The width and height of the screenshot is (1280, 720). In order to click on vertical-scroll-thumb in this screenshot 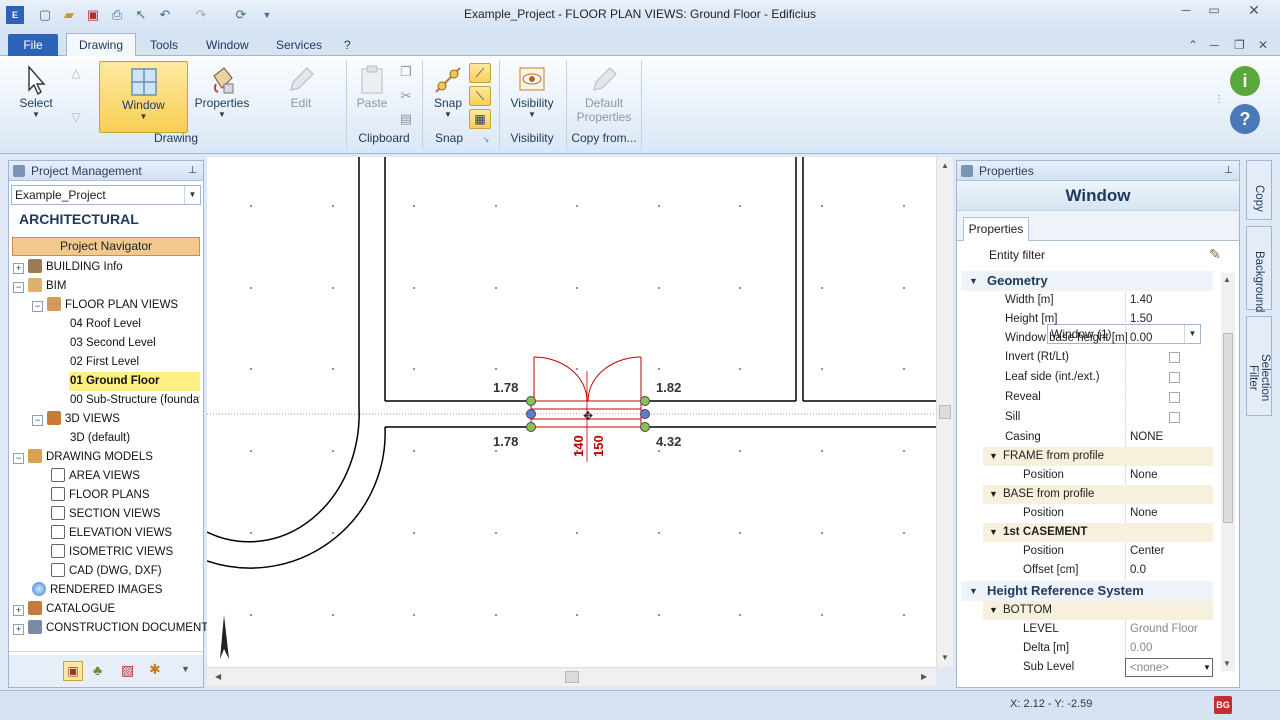, I will do `click(945, 412)`.